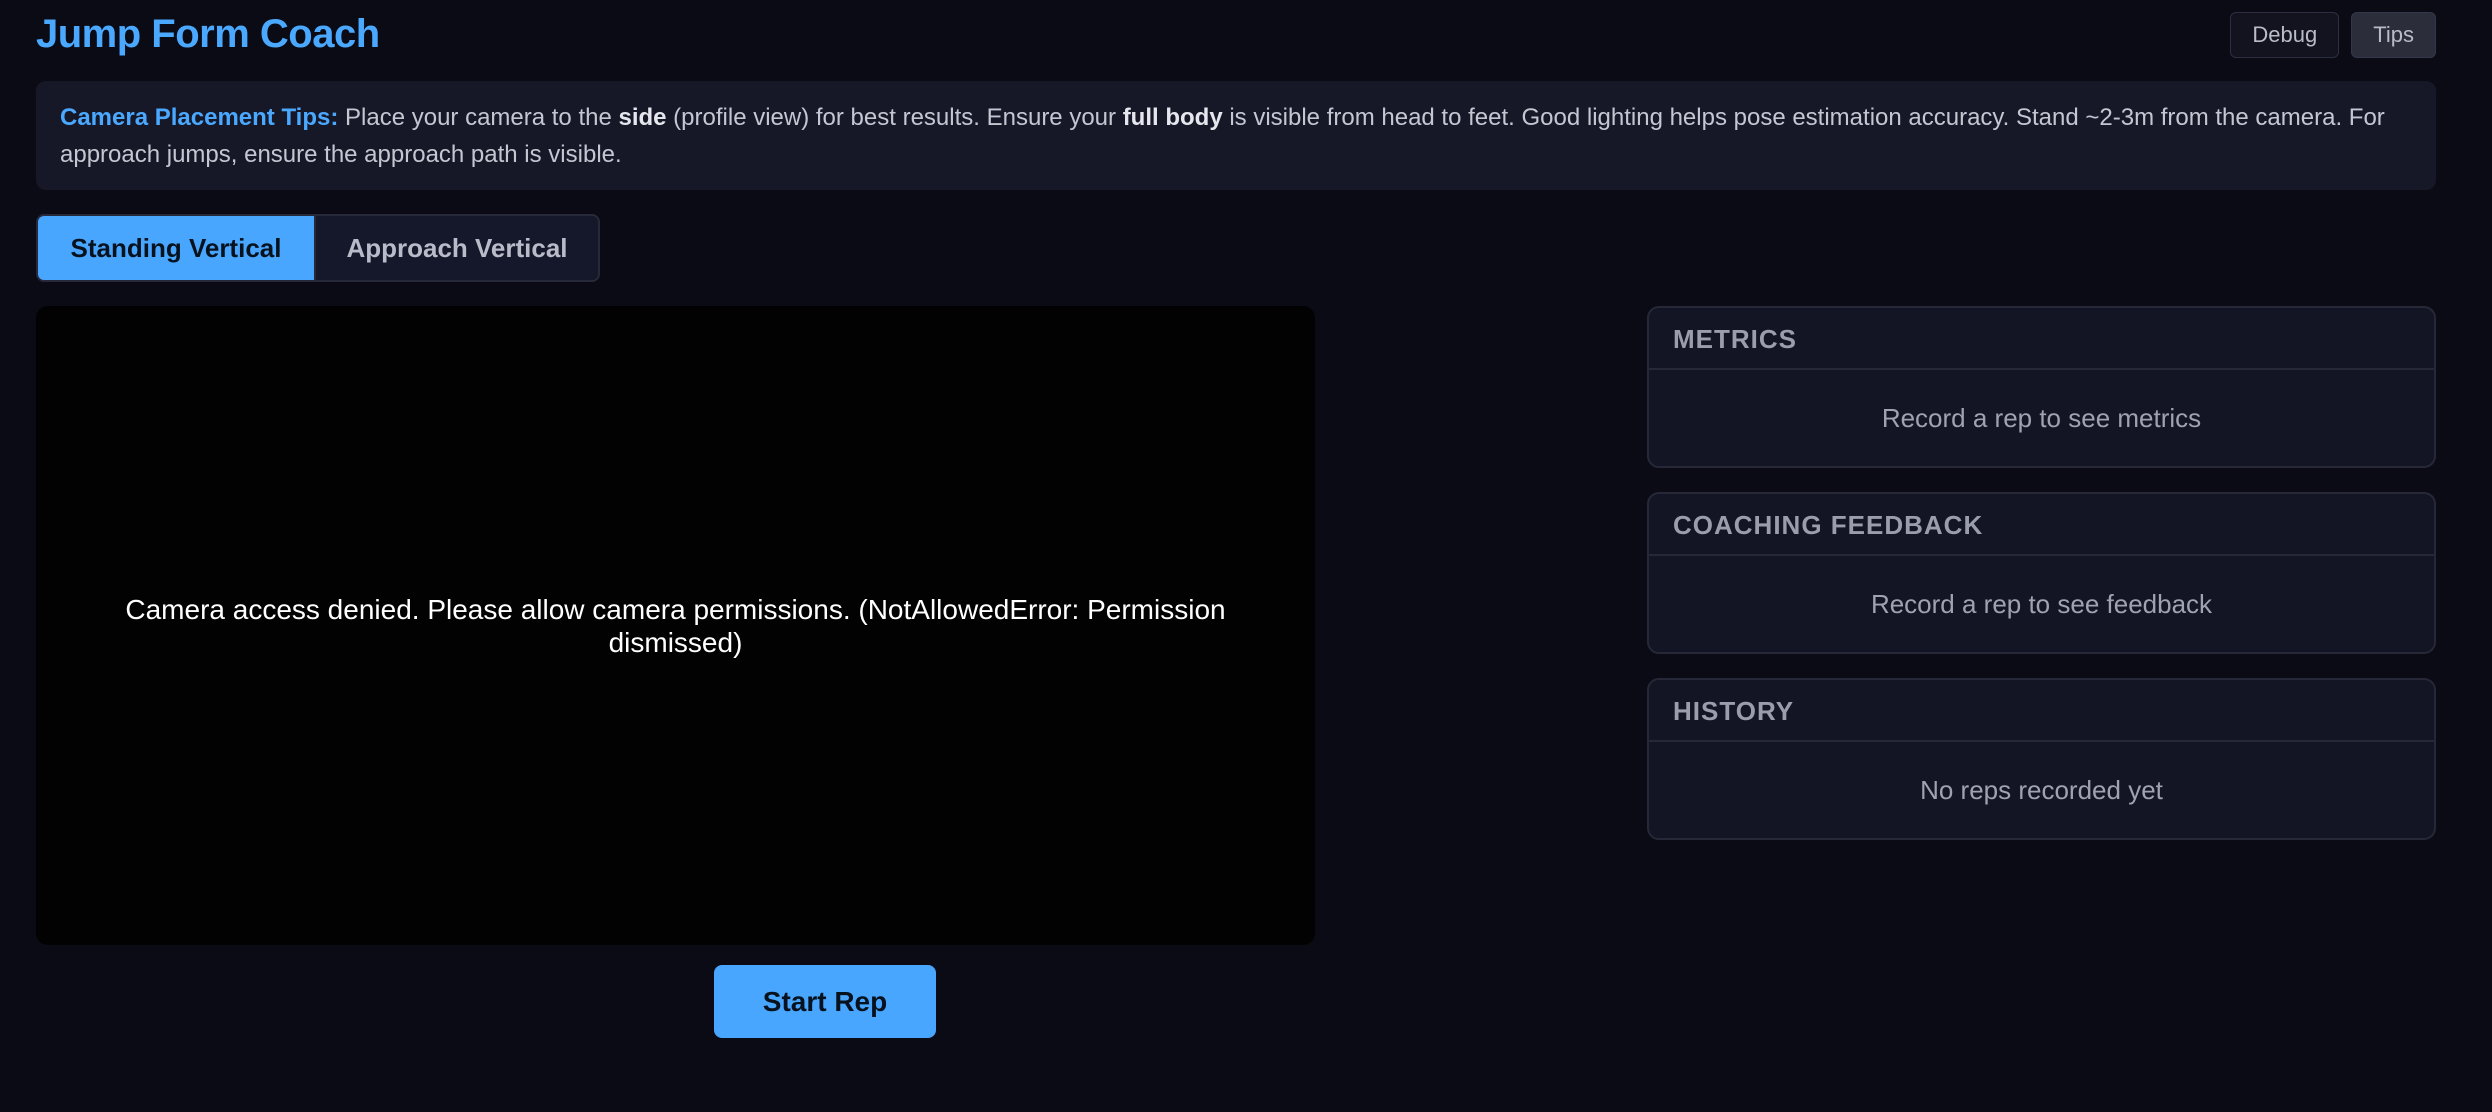 This screenshot has height=1112, width=2492. What do you see at coordinates (208, 34) in the screenshot?
I see `app-title: Jump Form Coach` at bounding box center [208, 34].